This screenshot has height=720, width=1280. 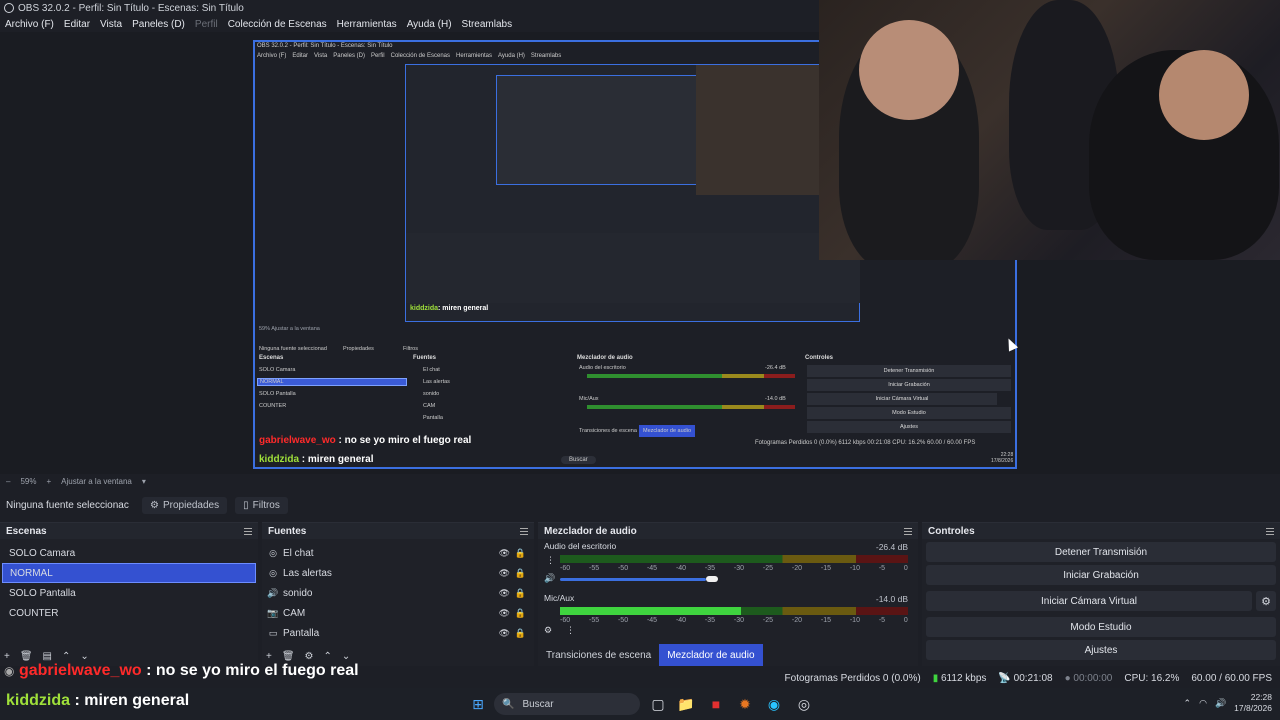 What do you see at coordinates (261, 505) in the screenshot?
I see `filters-button: ▯ Filtros` at bounding box center [261, 505].